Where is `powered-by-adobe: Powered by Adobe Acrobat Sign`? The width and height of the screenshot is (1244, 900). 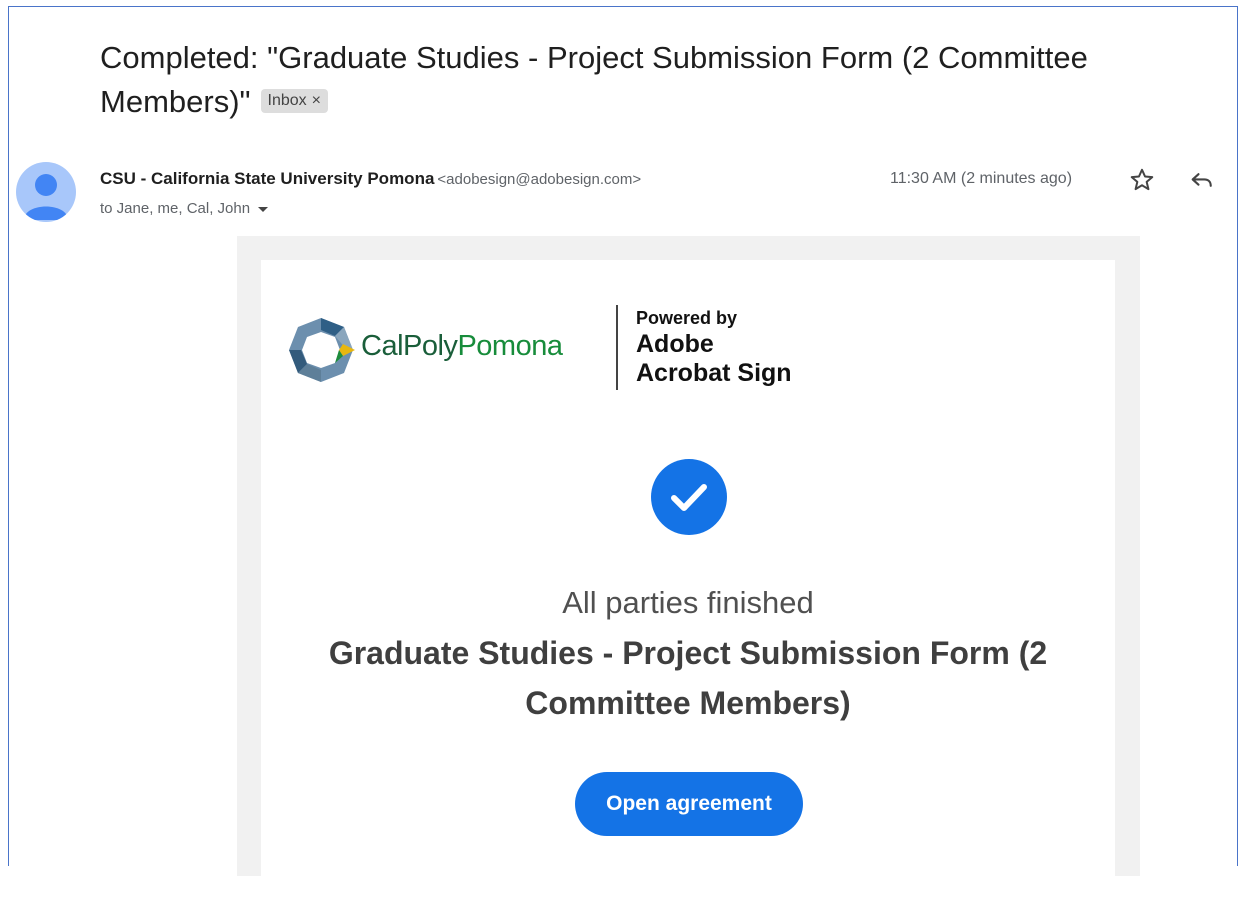 powered-by-adobe: Powered by Adobe Acrobat Sign is located at coordinates (714, 347).